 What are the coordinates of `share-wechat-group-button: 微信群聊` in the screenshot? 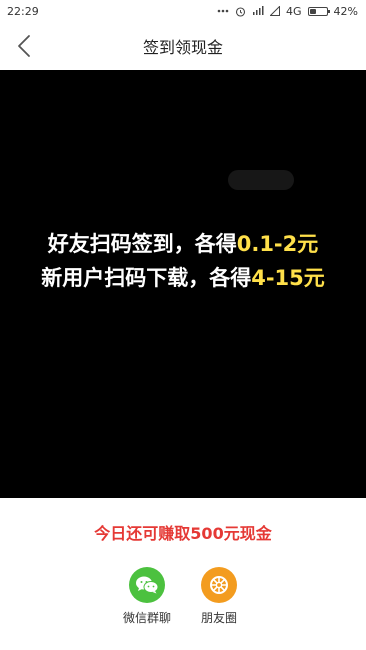 It's located at (147, 596).